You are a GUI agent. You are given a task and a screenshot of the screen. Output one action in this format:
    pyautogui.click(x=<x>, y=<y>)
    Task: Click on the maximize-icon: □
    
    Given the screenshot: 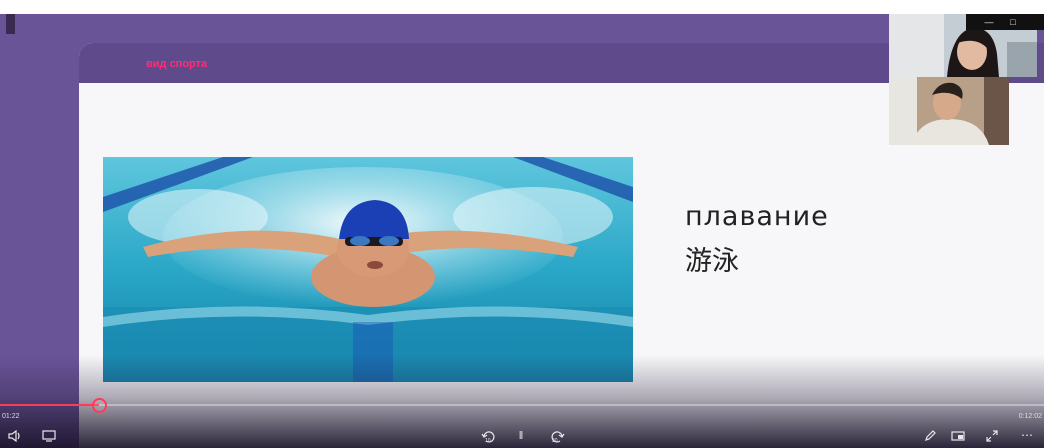 What is the action you would take?
    pyautogui.click(x=1013, y=22)
    